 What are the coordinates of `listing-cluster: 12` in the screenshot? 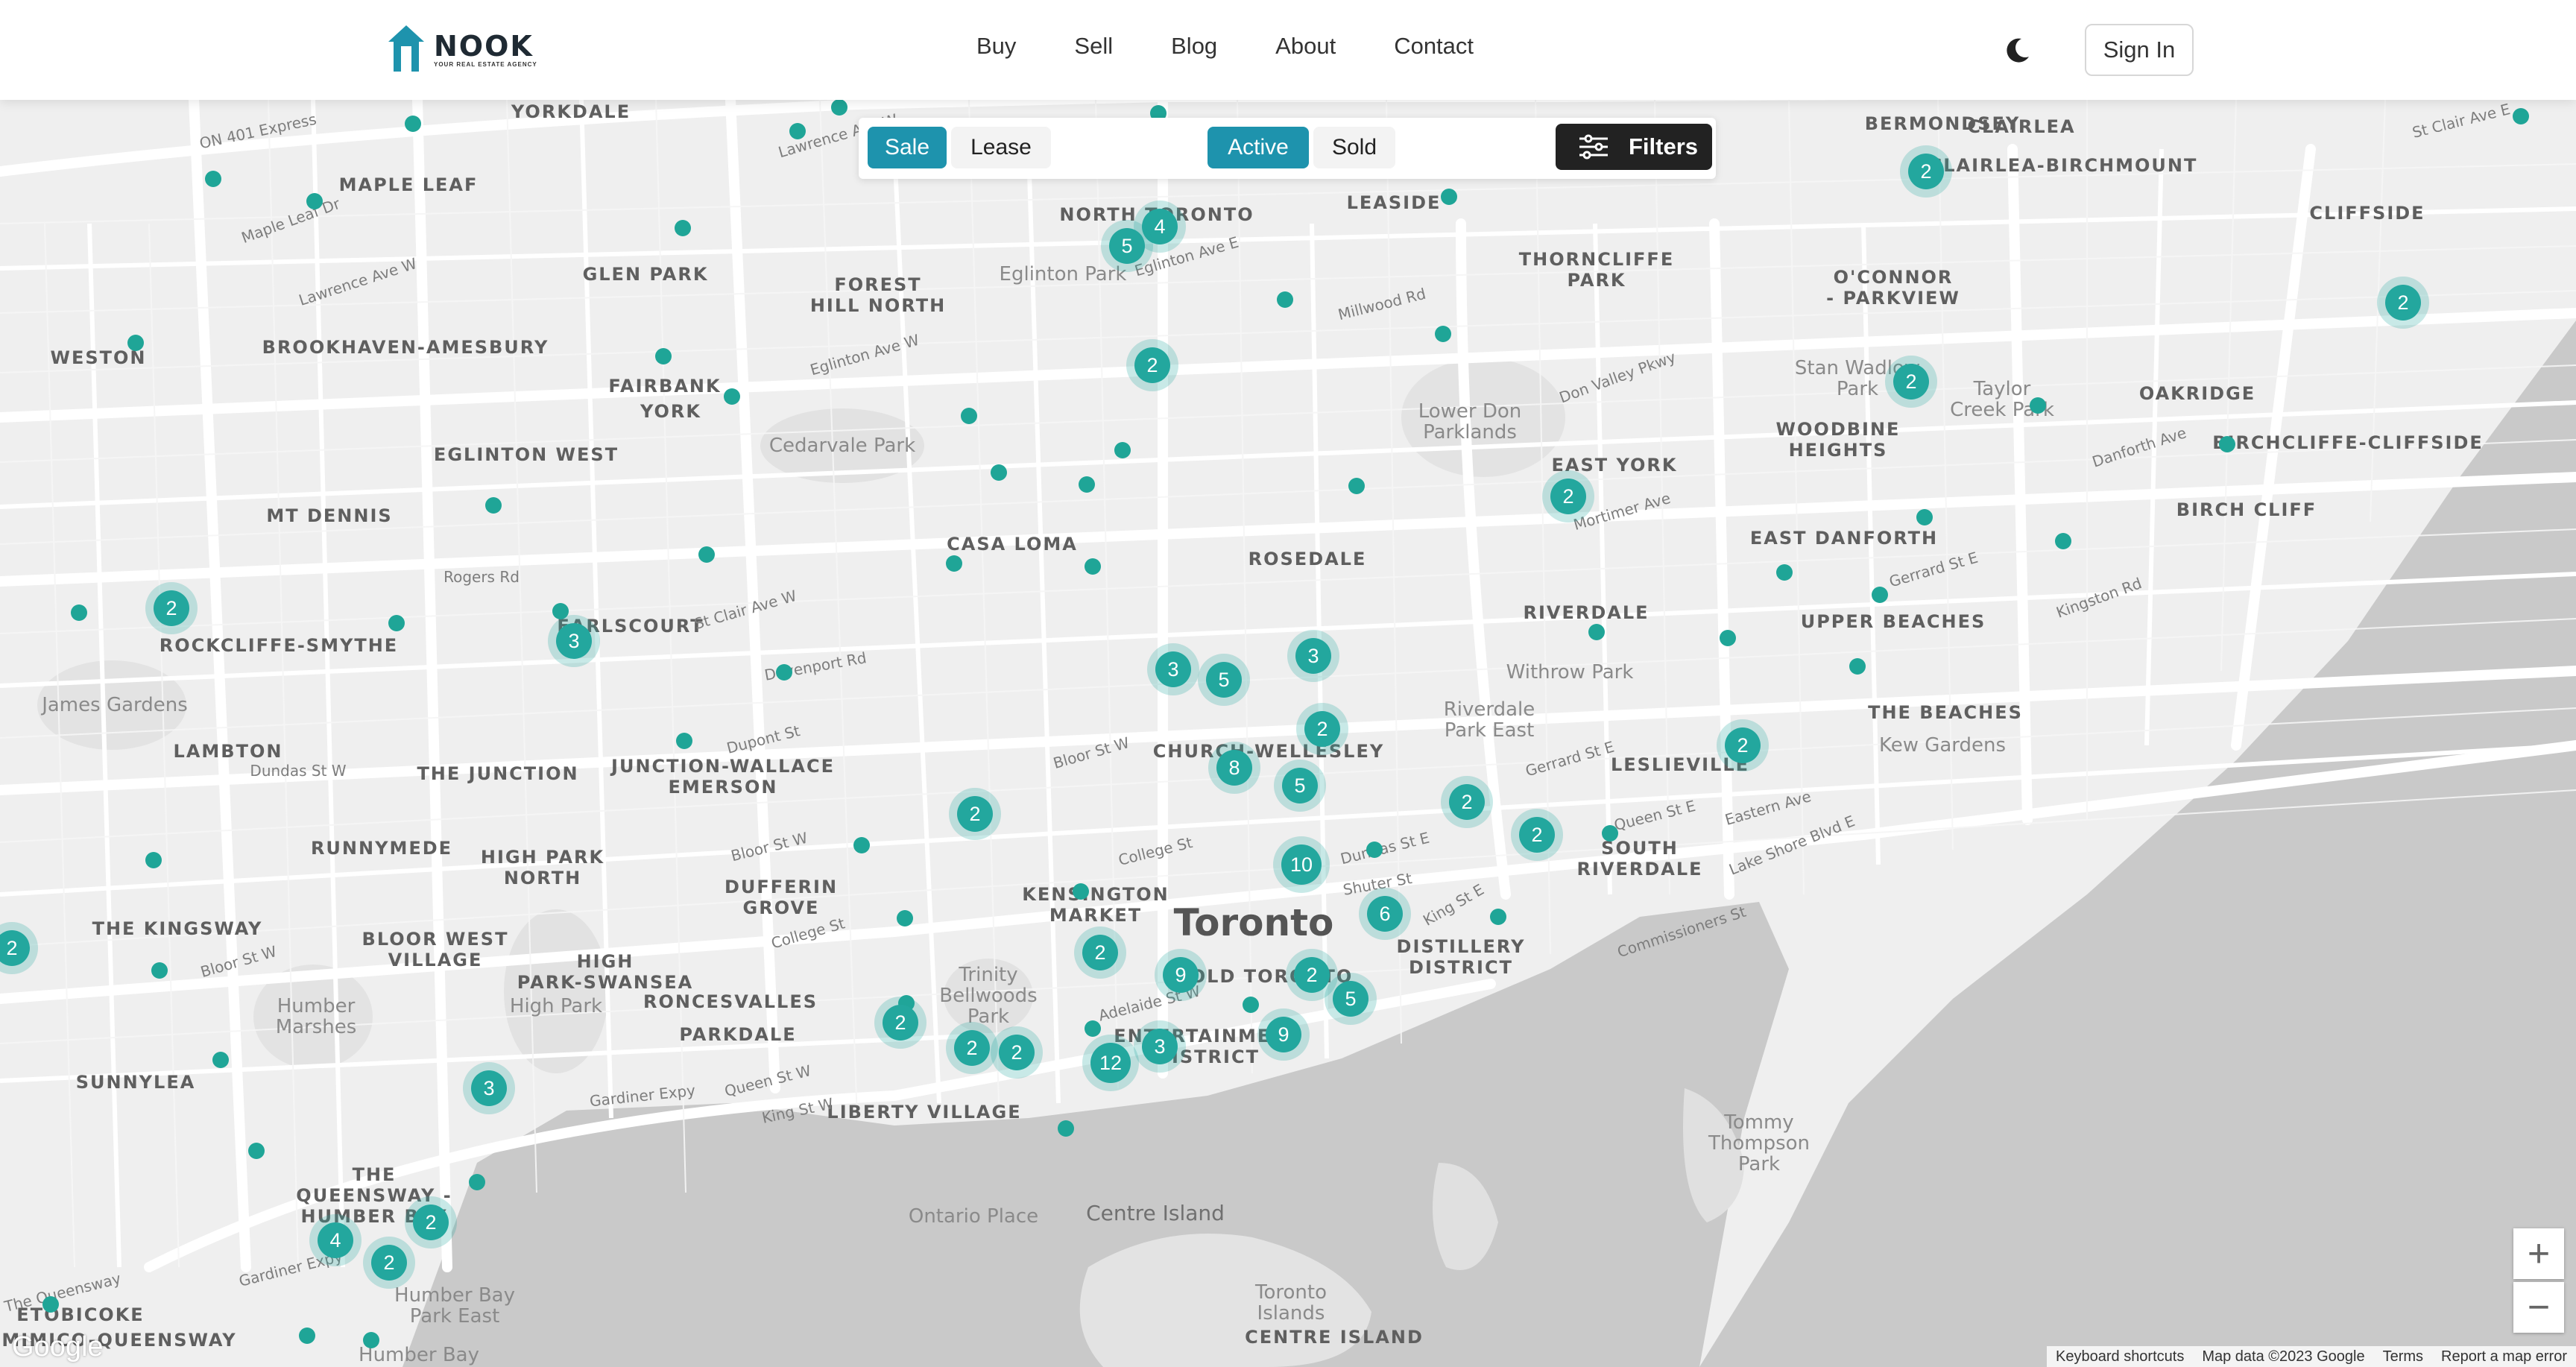 It's located at (1110, 1063).